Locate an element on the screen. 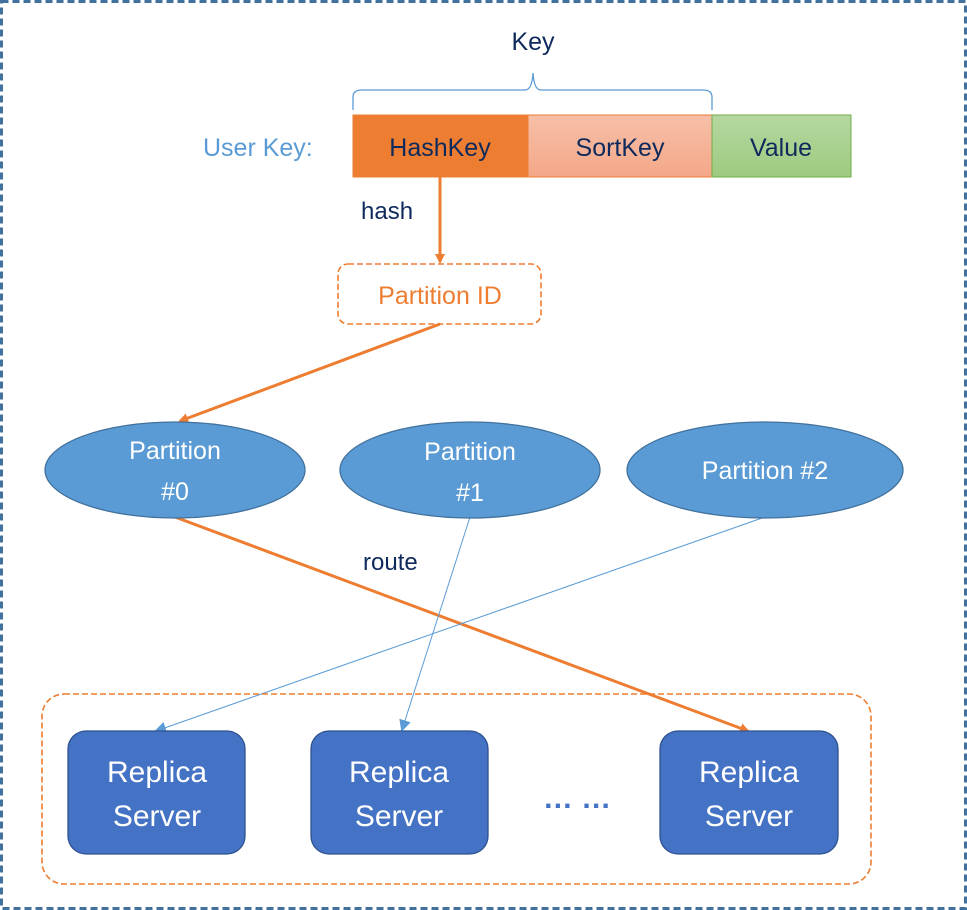  partition-0-line-2: #0 is located at coordinates (175, 492).